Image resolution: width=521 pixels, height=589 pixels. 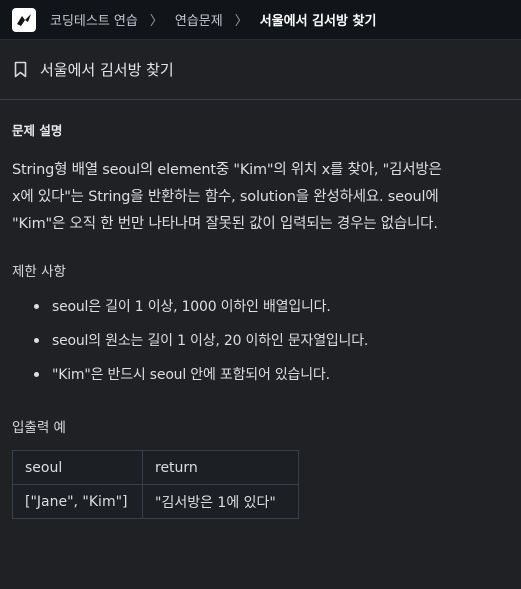 What do you see at coordinates (210, 341) in the screenshot?
I see `constraint-text: seoul의 원소는 길이 1 이상, 20 이하인 문자열입니다.` at bounding box center [210, 341].